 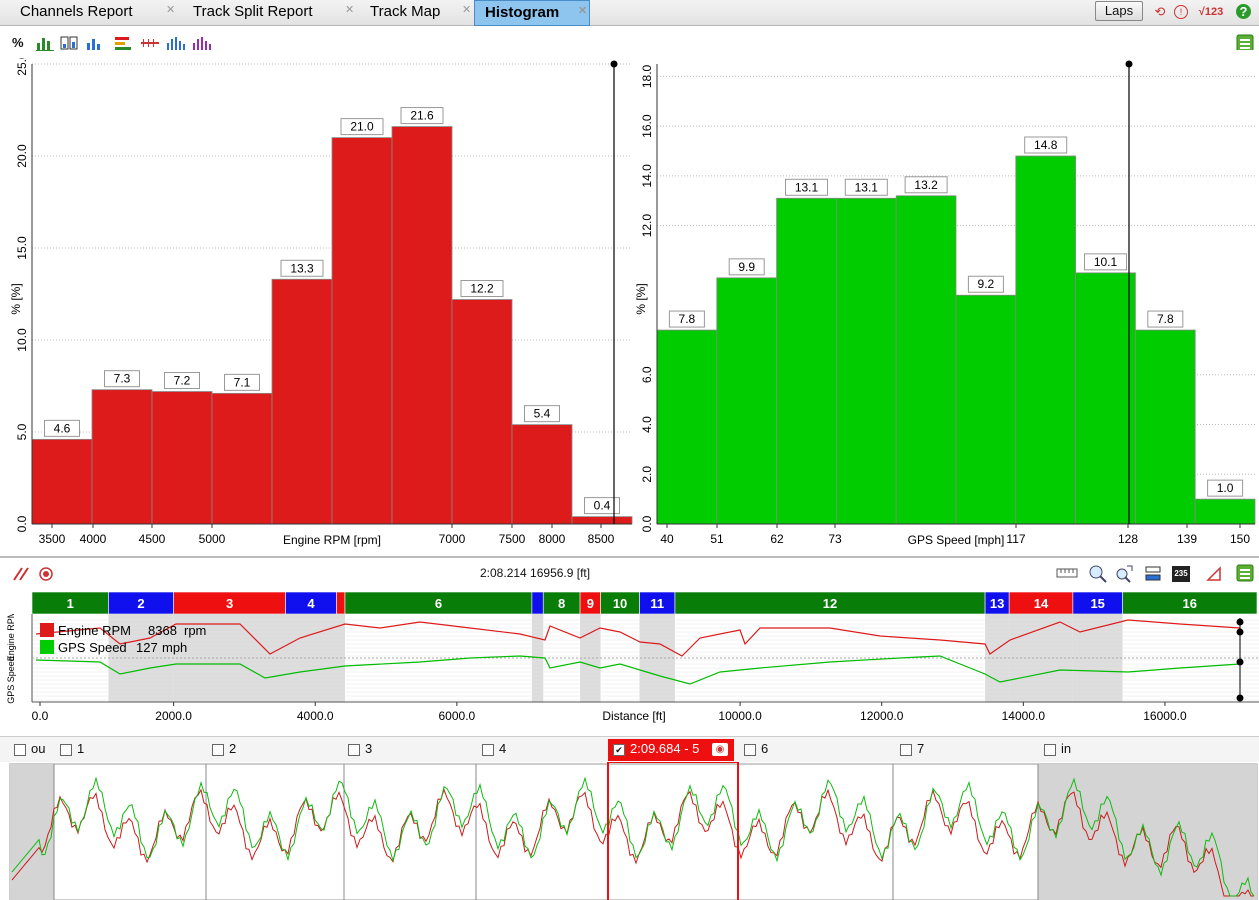 What do you see at coordinates (202, 43) in the screenshot?
I see `purple-multi-bar-icon` at bounding box center [202, 43].